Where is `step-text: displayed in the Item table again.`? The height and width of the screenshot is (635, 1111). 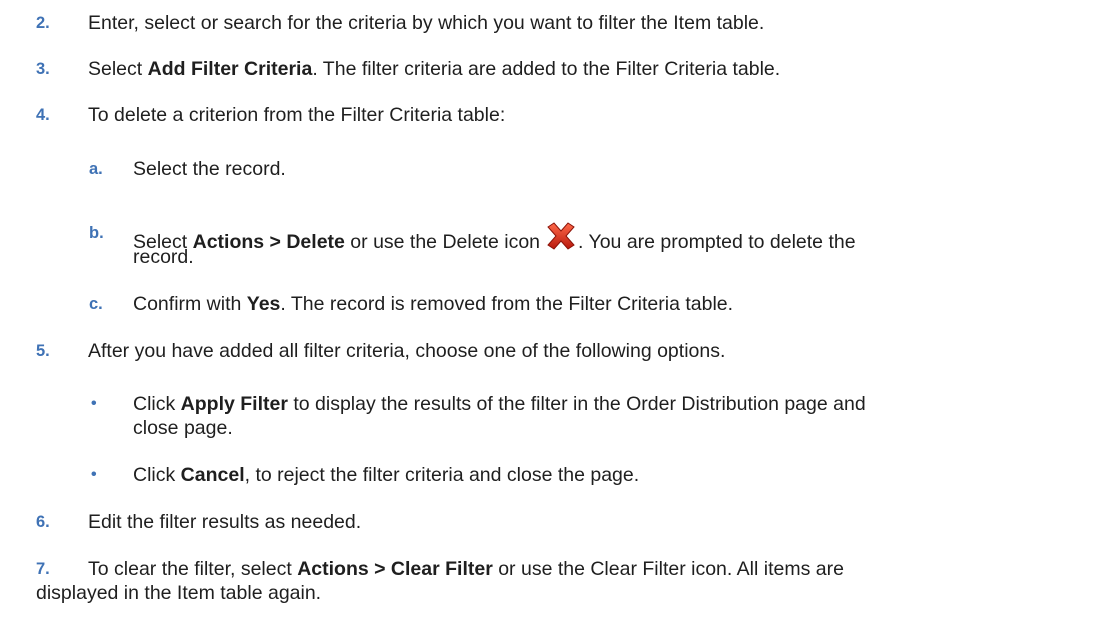
step-text: displayed in the Item table again. is located at coordinates (179, 593).